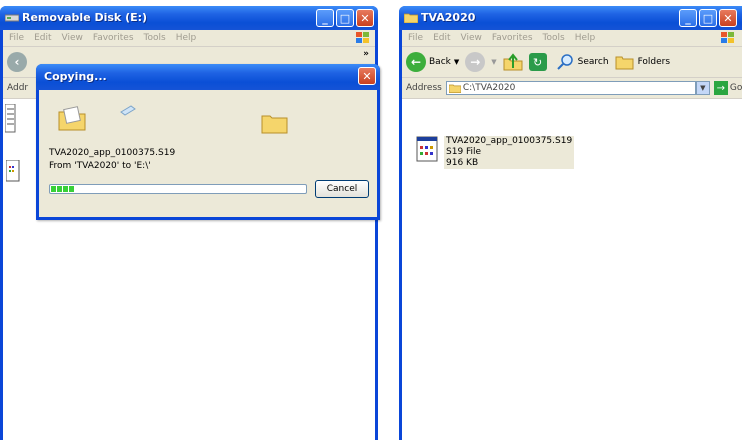  Describe the element at coordinates (178, 189) in the screenshot. I see `copy-progress-bar` at that location.